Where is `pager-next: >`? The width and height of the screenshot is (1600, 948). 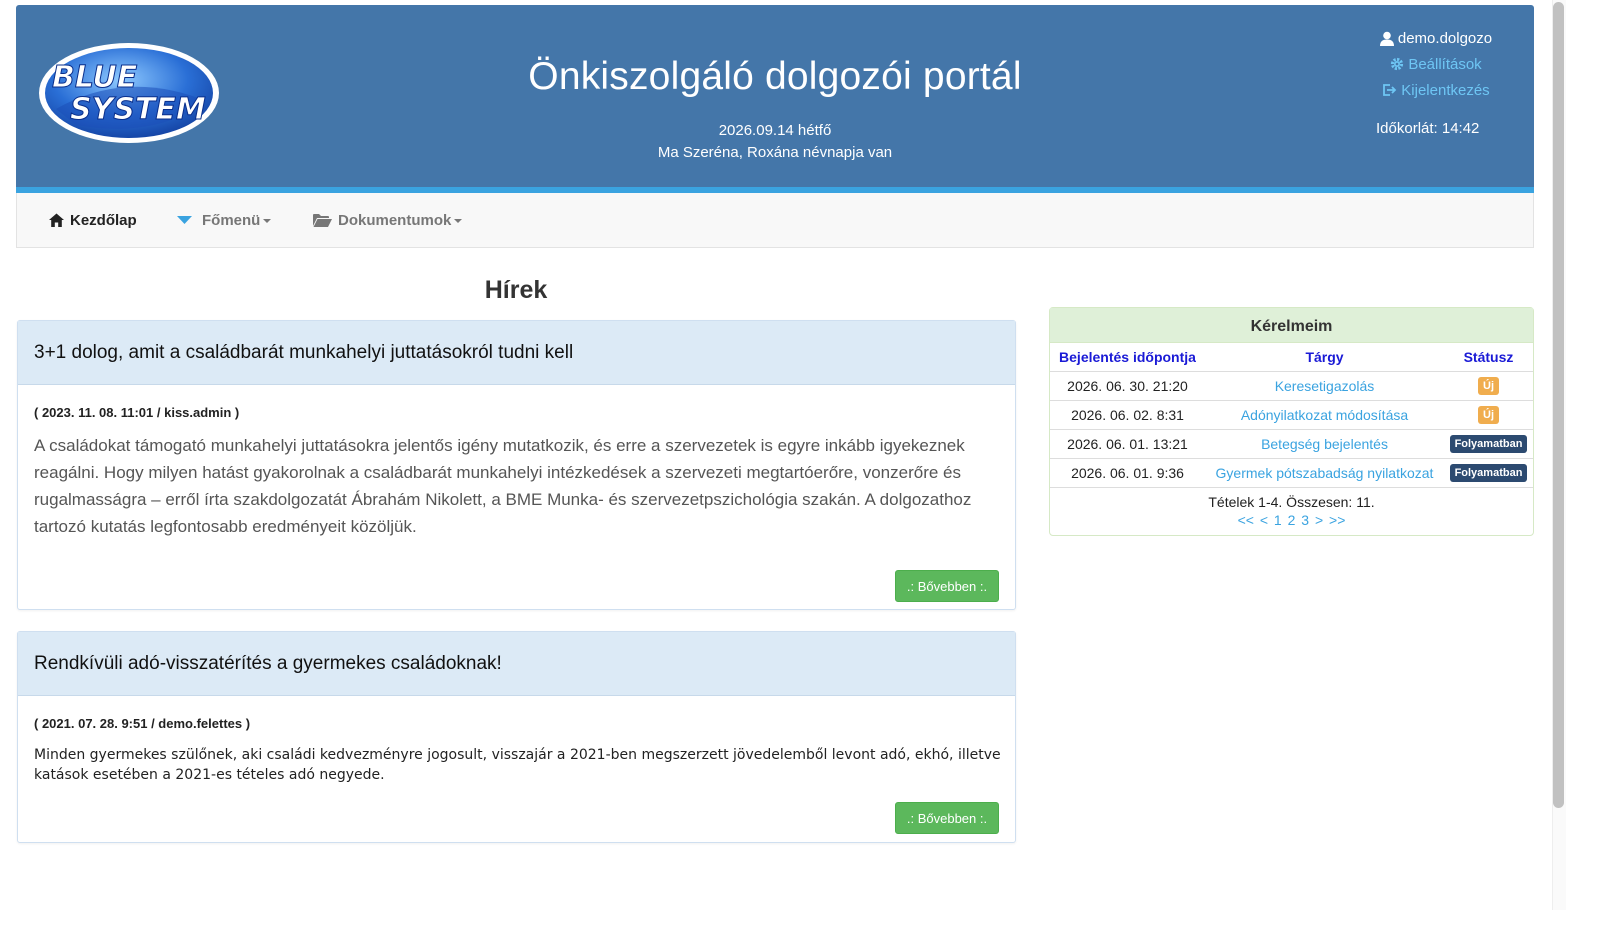 pager-next: > is located at coordinates (1319, 520).